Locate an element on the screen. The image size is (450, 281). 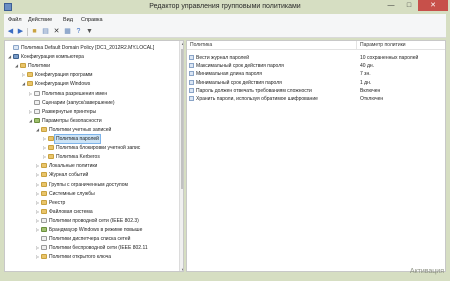
menu-bar: Файл Действие Вид Справка is located at coordinates (225, 20).